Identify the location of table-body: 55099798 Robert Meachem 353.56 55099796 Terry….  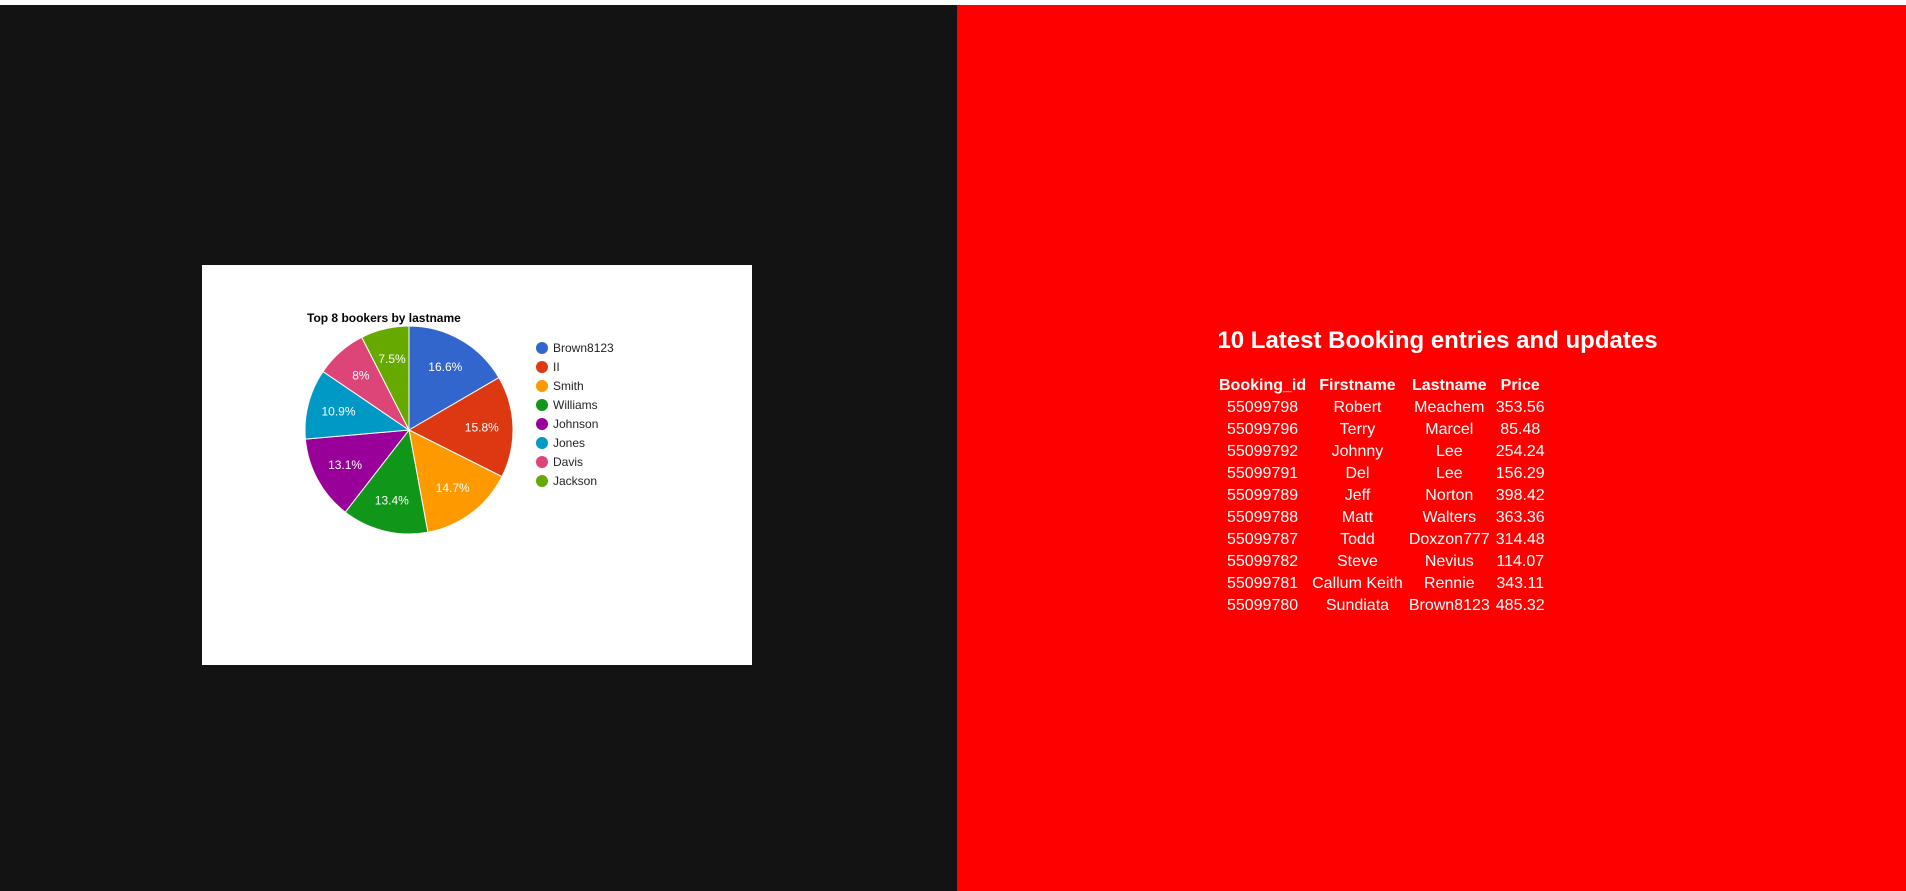
(1382, 507).